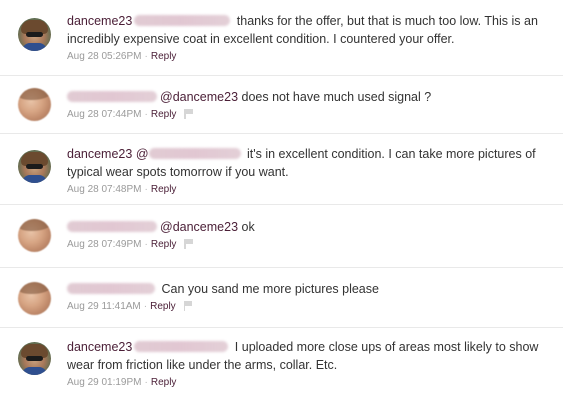 This screenshot has height=409, width=563. Describe the element at coordinates (309, 307) in the screenshot. I see `comment-meta: Aug 29 11:41AM · Reply` at that location.